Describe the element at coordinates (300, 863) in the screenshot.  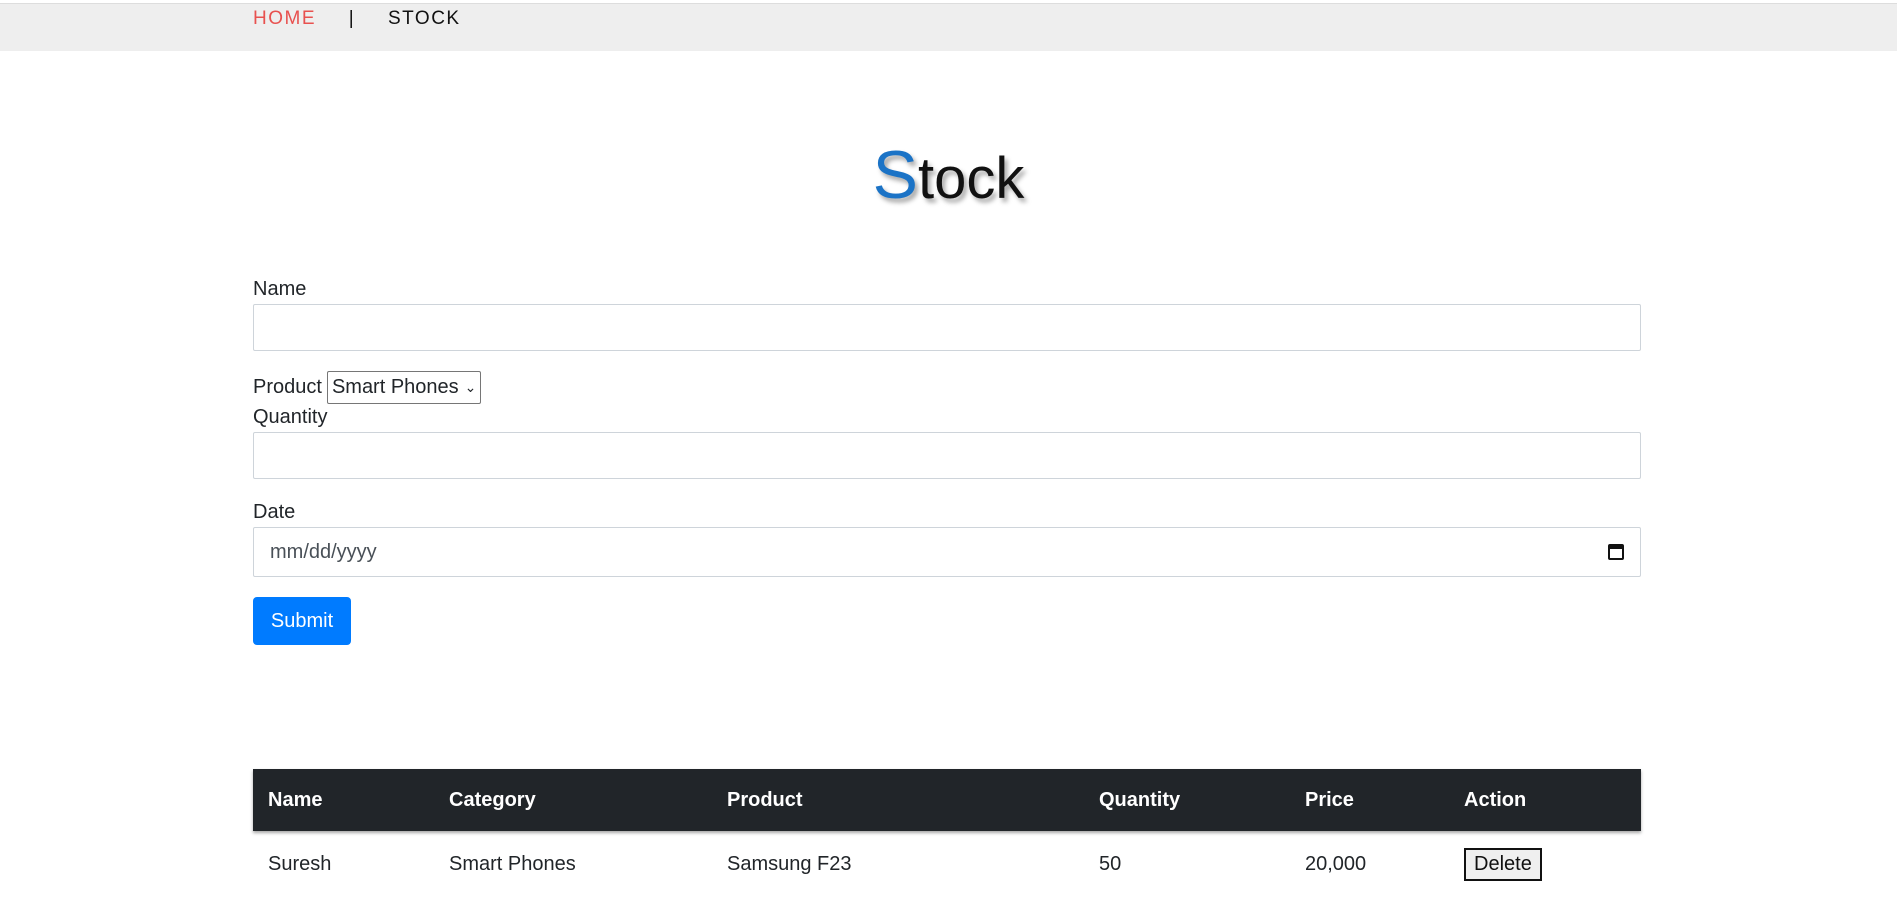
I see `cell-name: Suresh` at that location.